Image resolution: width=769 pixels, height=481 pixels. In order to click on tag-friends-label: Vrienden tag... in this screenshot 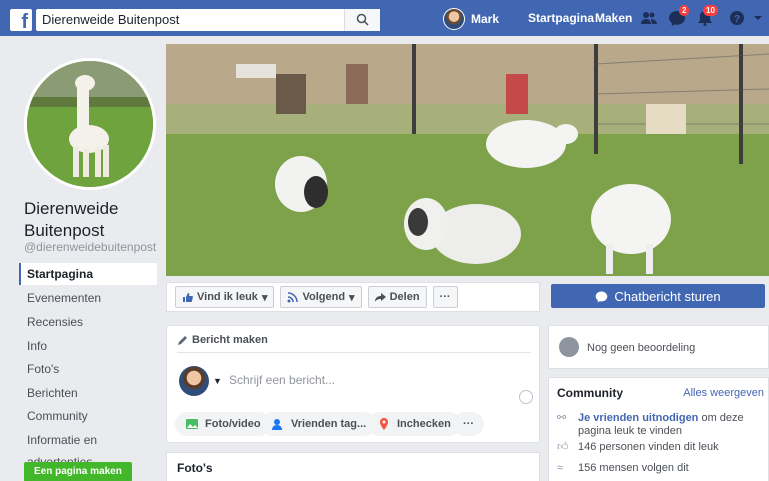, I will do `click(329, 424)`.